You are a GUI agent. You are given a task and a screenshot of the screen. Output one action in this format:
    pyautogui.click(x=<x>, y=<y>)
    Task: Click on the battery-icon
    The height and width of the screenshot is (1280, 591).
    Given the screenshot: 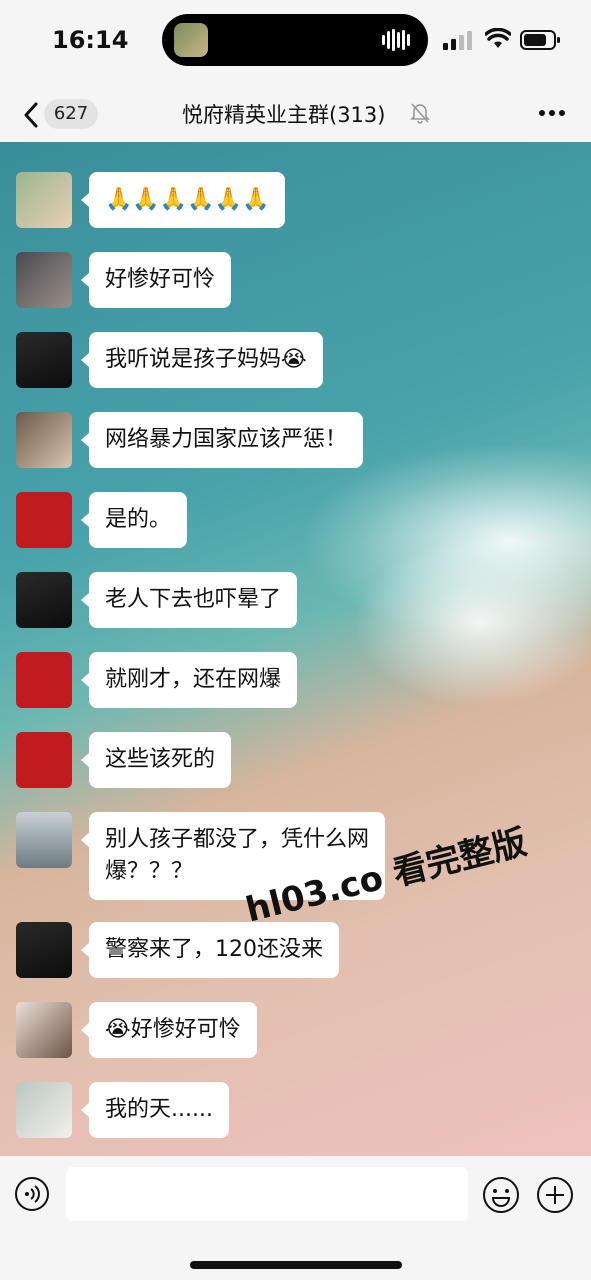 What is the action you would take?
    pyautogui.click(x=540, y=40)
    